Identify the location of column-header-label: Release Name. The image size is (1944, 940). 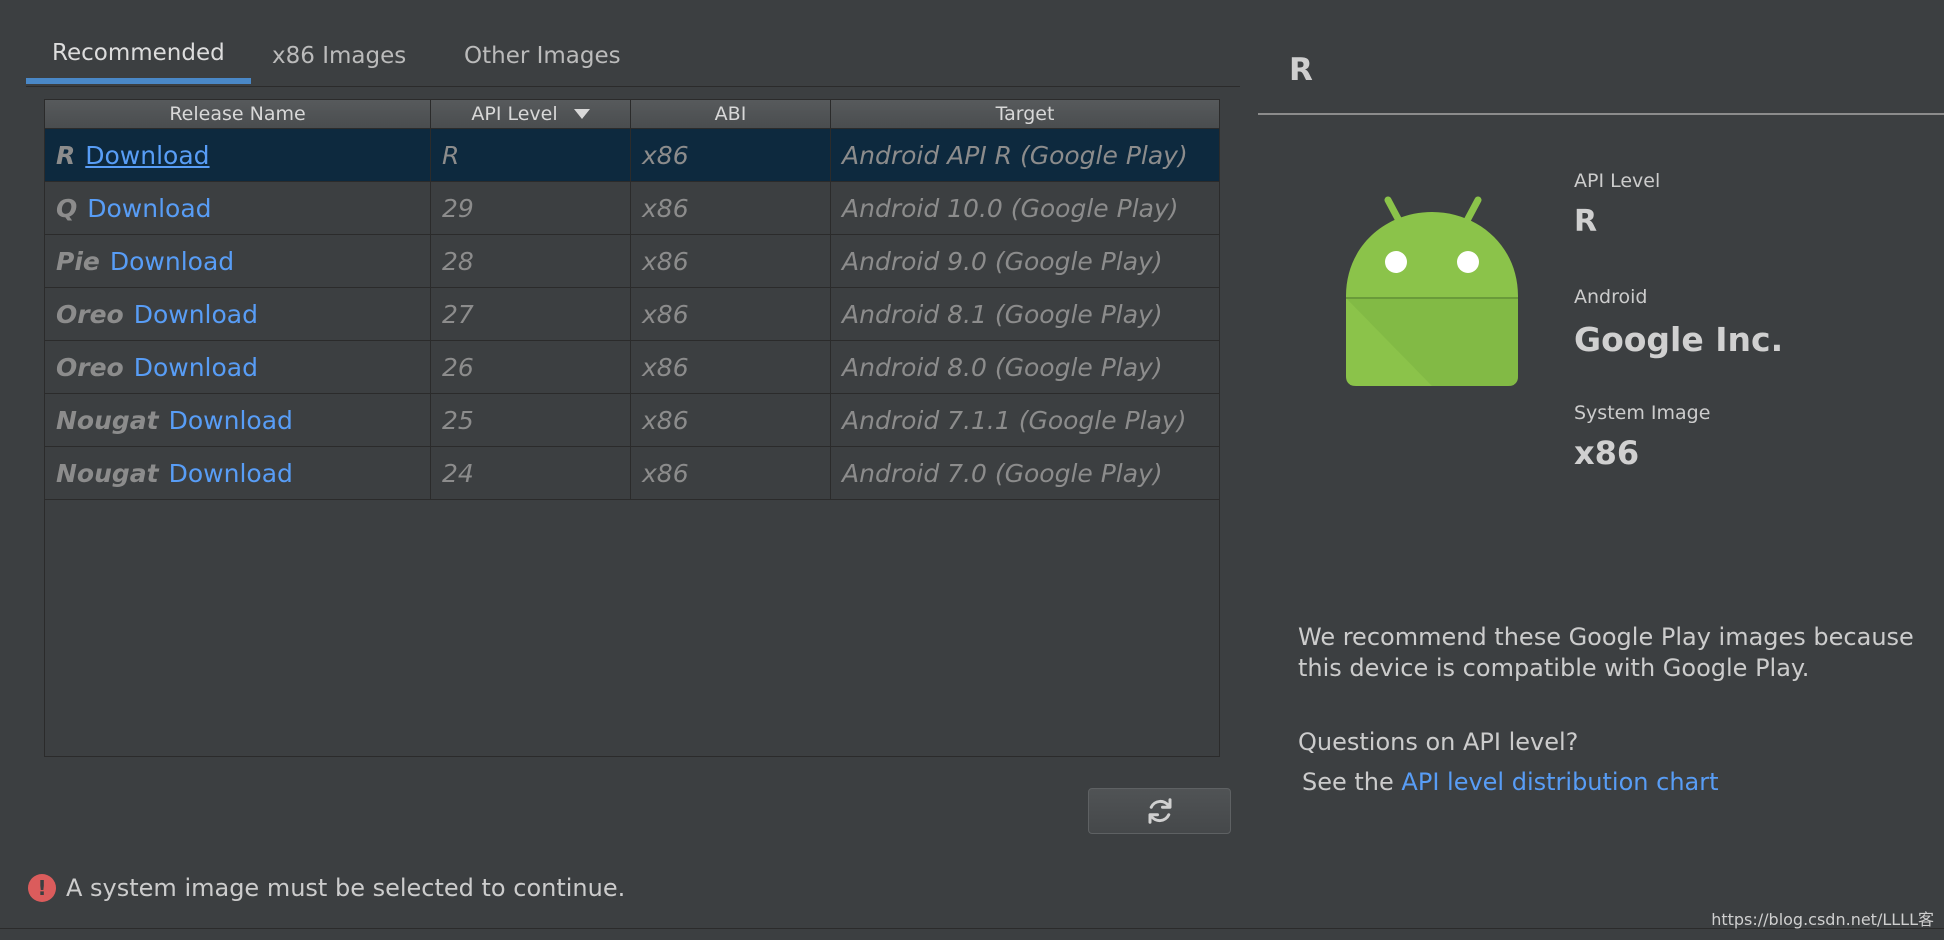
(237, 114).